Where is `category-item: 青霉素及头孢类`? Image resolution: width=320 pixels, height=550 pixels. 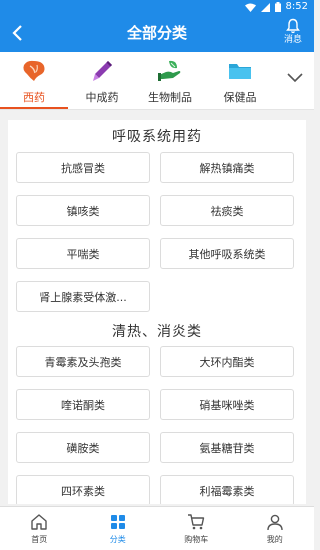 category-item: 青霉素及头孢类 is located at coordinates (83, 361).